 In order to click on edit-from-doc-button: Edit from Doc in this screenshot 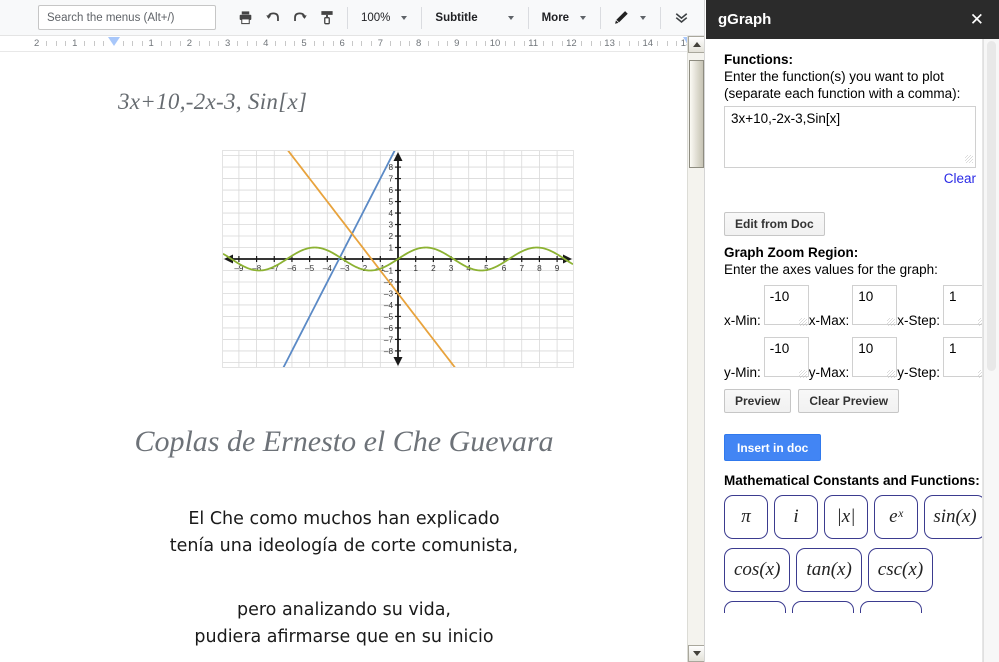, I will do `click(774, 224)`.